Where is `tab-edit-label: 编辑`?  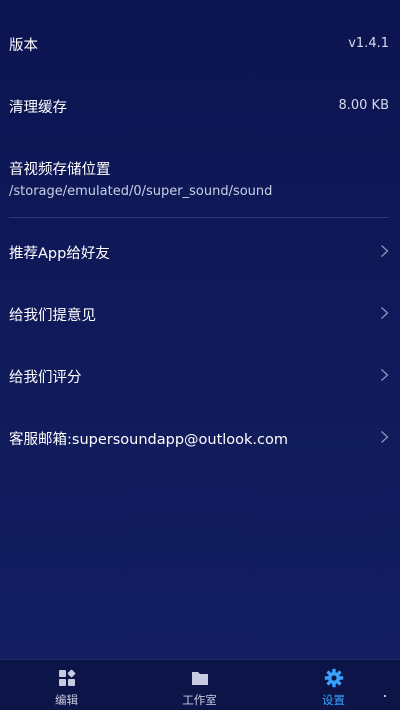 tab-edit-label: 编辑 is located at coordinates (66, 700).